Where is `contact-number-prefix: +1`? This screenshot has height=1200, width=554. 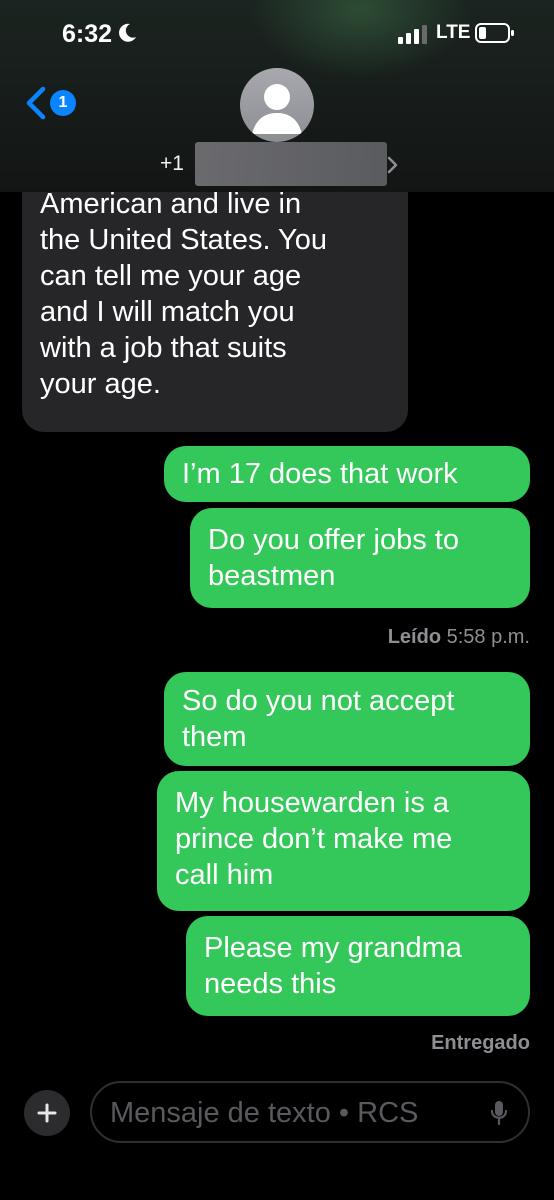
contact-number-prefix: +1 is located at coordinates (172, 164).